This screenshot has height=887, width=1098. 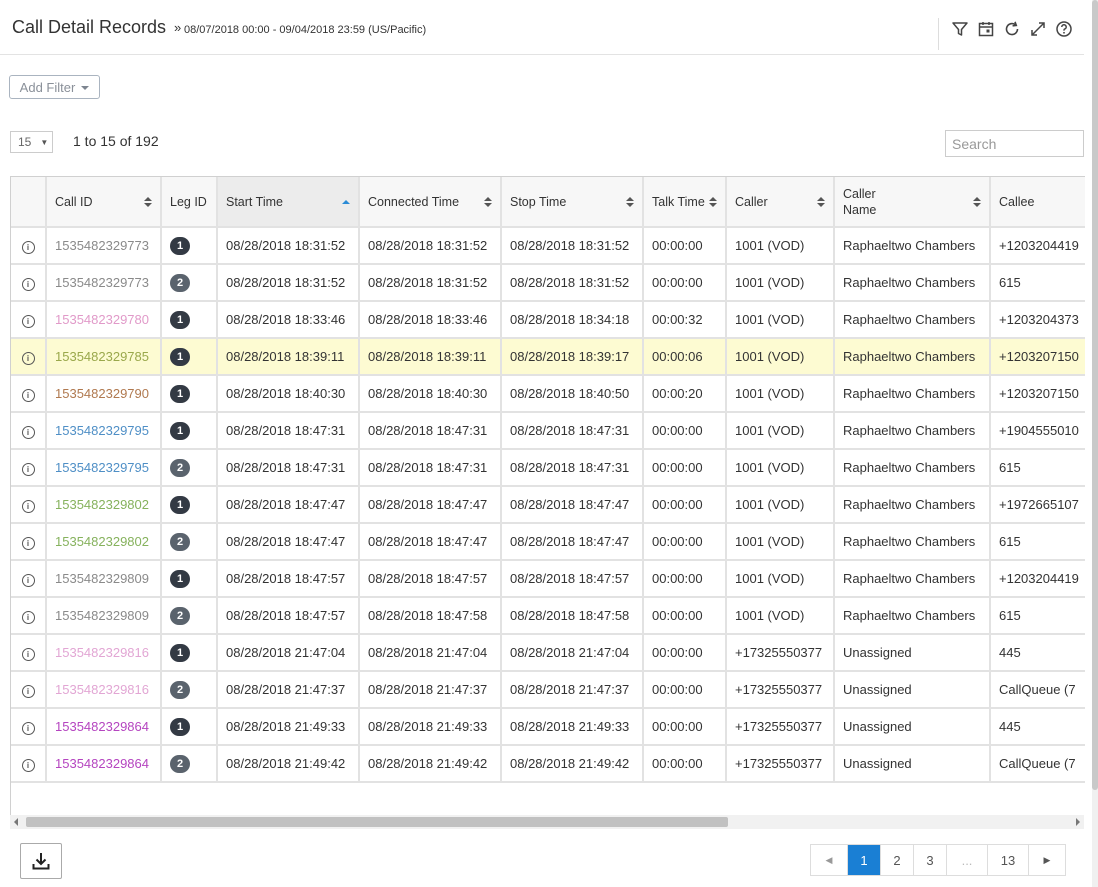 I want to click on scroll-right-icon, so click(x=1078, y=822).